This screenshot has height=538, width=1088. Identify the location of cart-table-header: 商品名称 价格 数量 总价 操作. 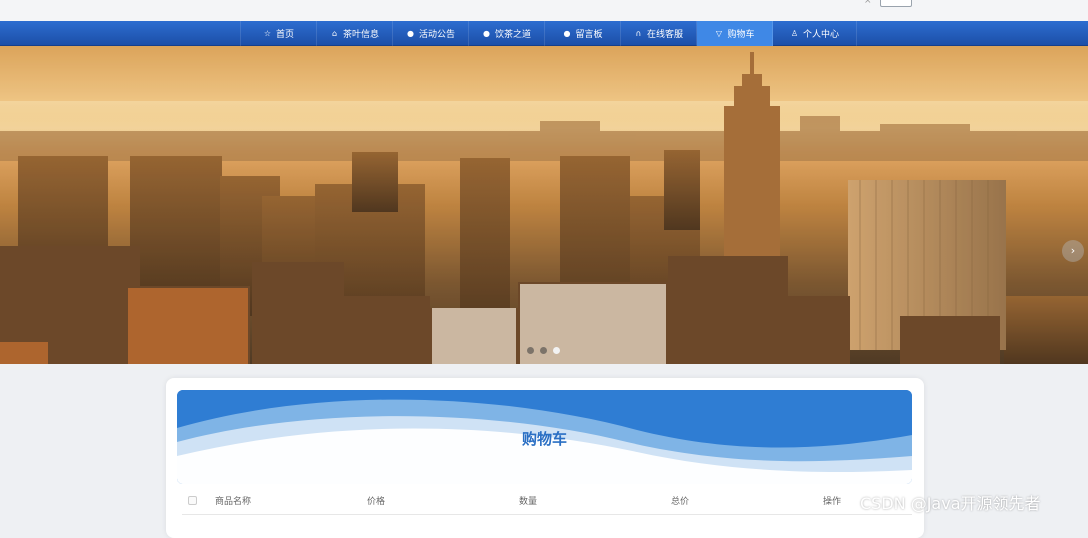
(547, 503).